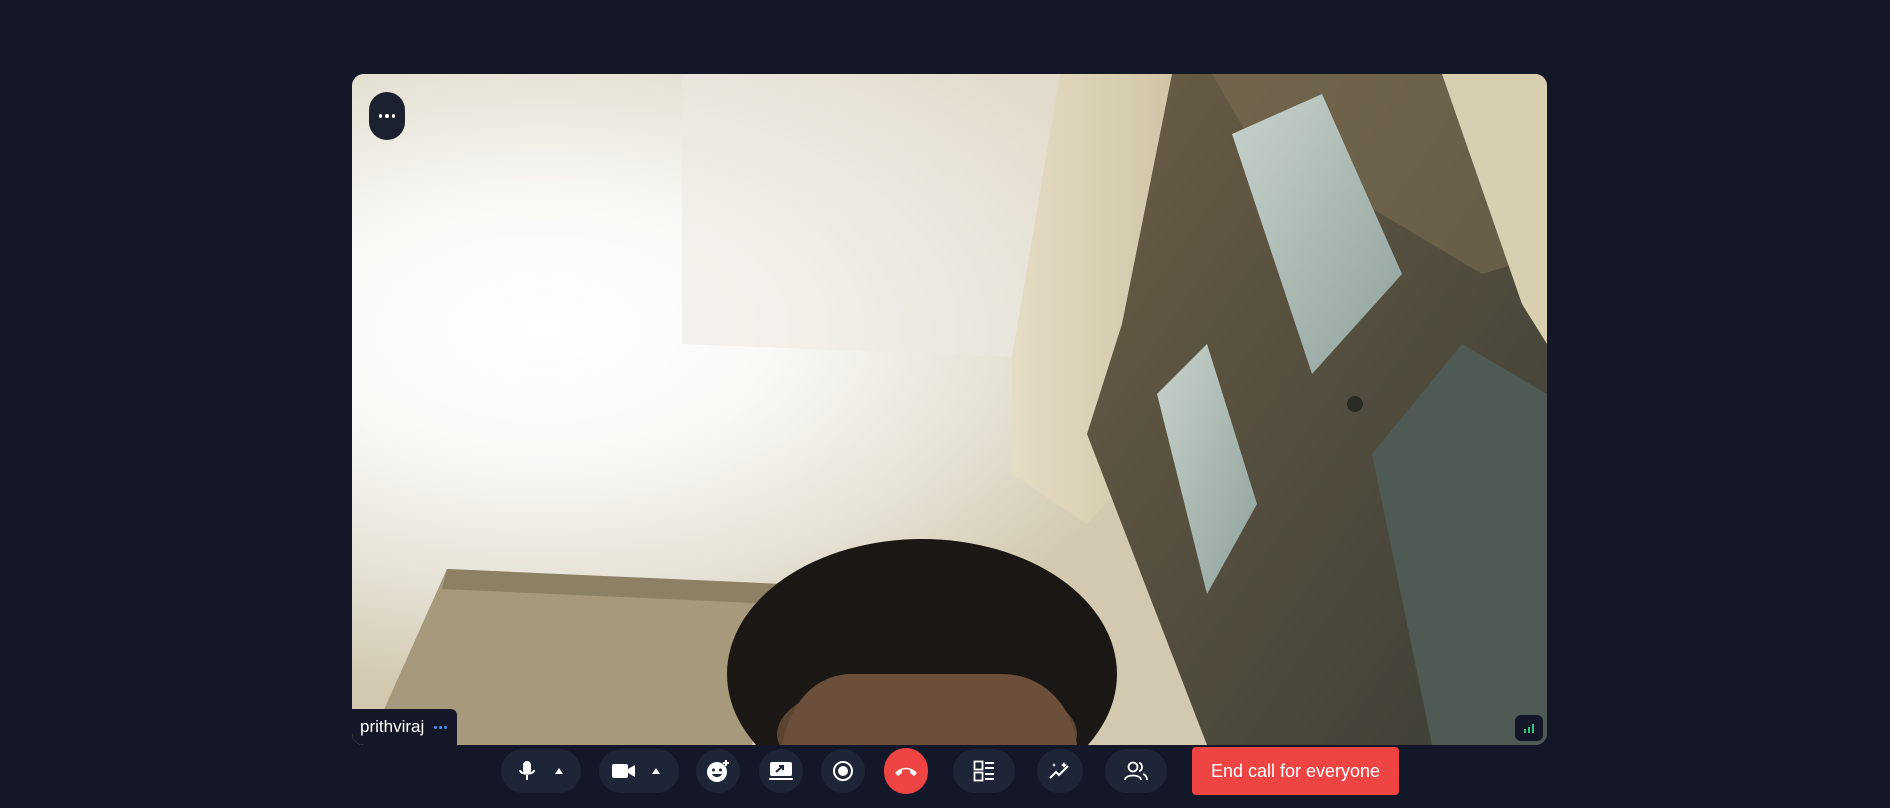  I want to click on record-button, so click(843, 771).